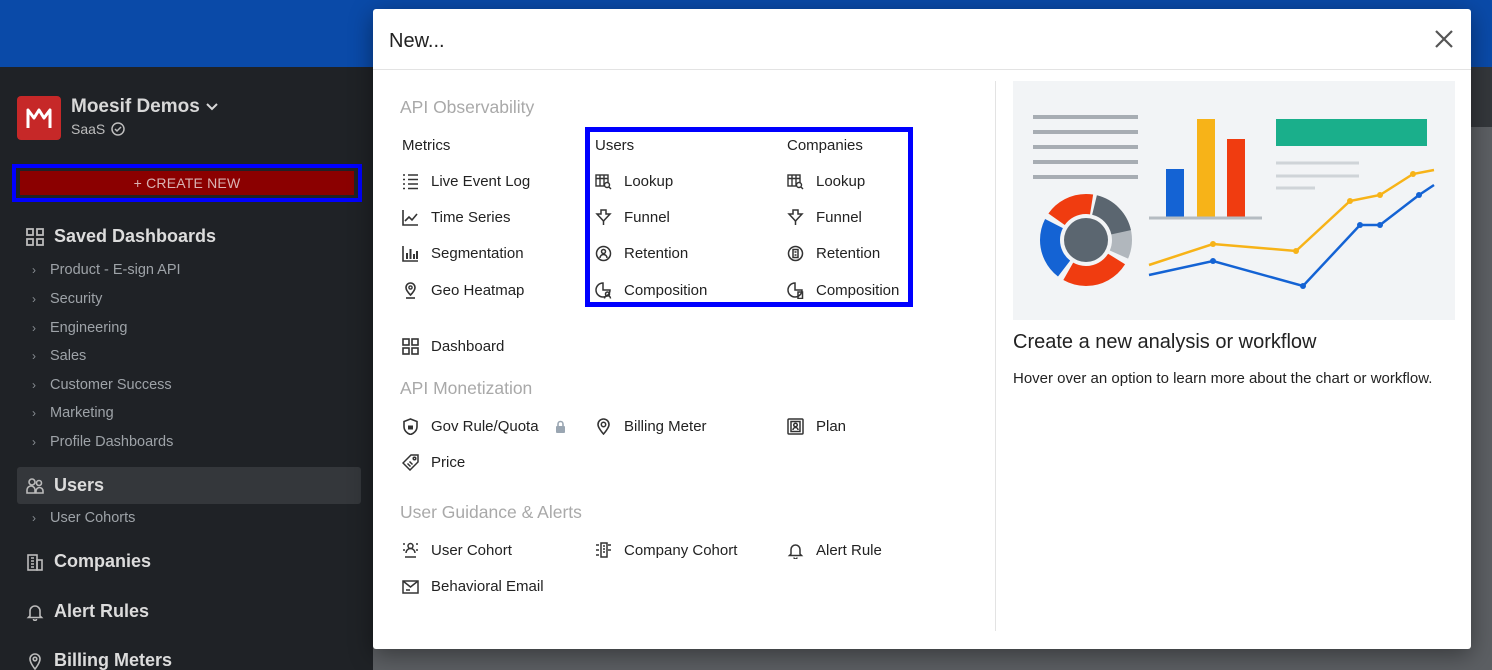 The image size is (1492, 670). I want to click on email-icon, so click(410, 586).